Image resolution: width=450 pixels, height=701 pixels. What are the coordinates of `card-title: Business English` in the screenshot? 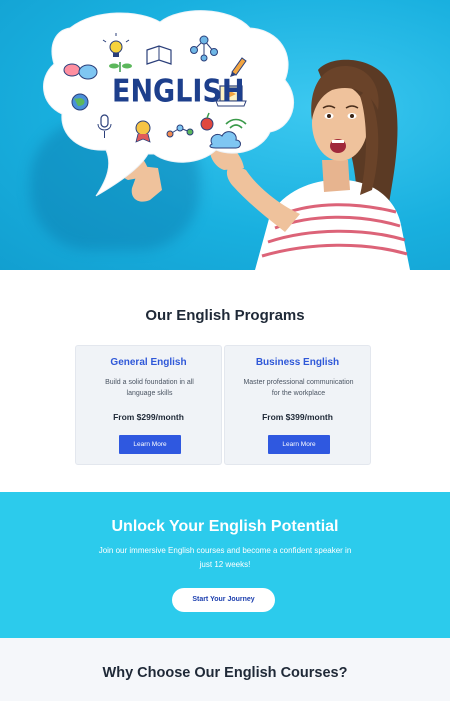 It's located at (297, 362).